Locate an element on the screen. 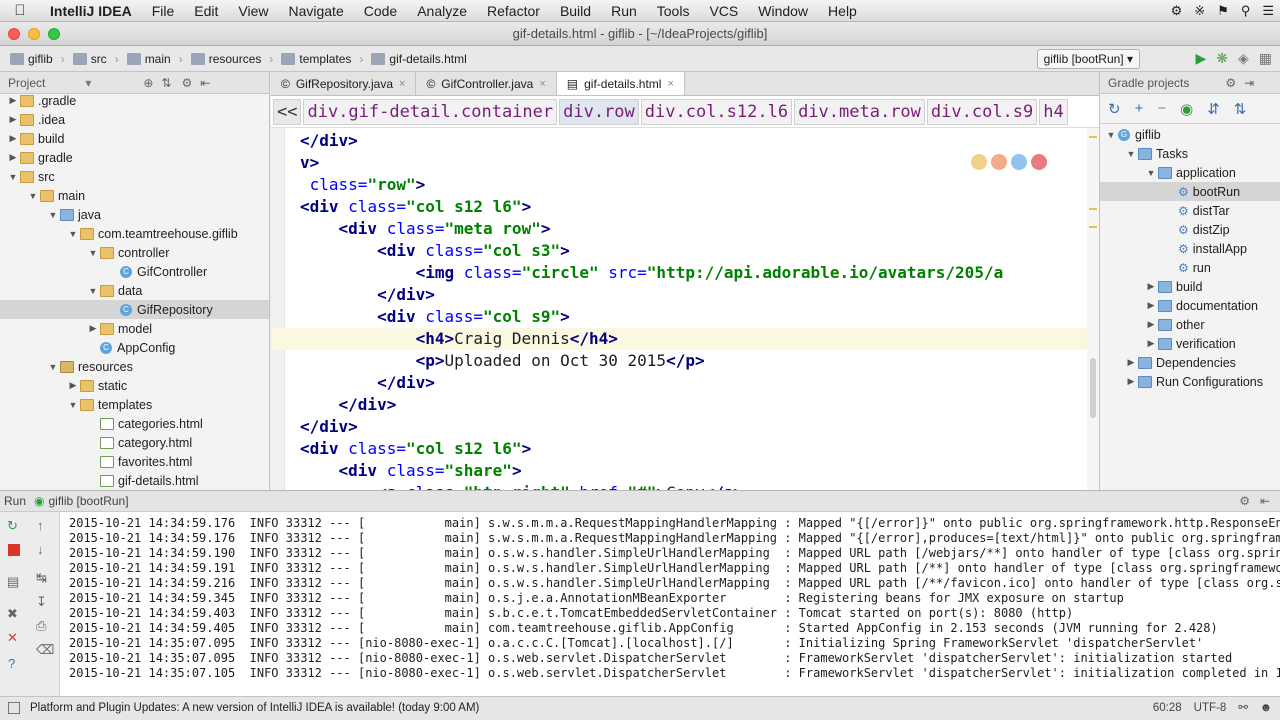 This screenshot has width=1280, height=720. gradle-tree-item: ⚙ distZip is located at coordinates (1190, 229).